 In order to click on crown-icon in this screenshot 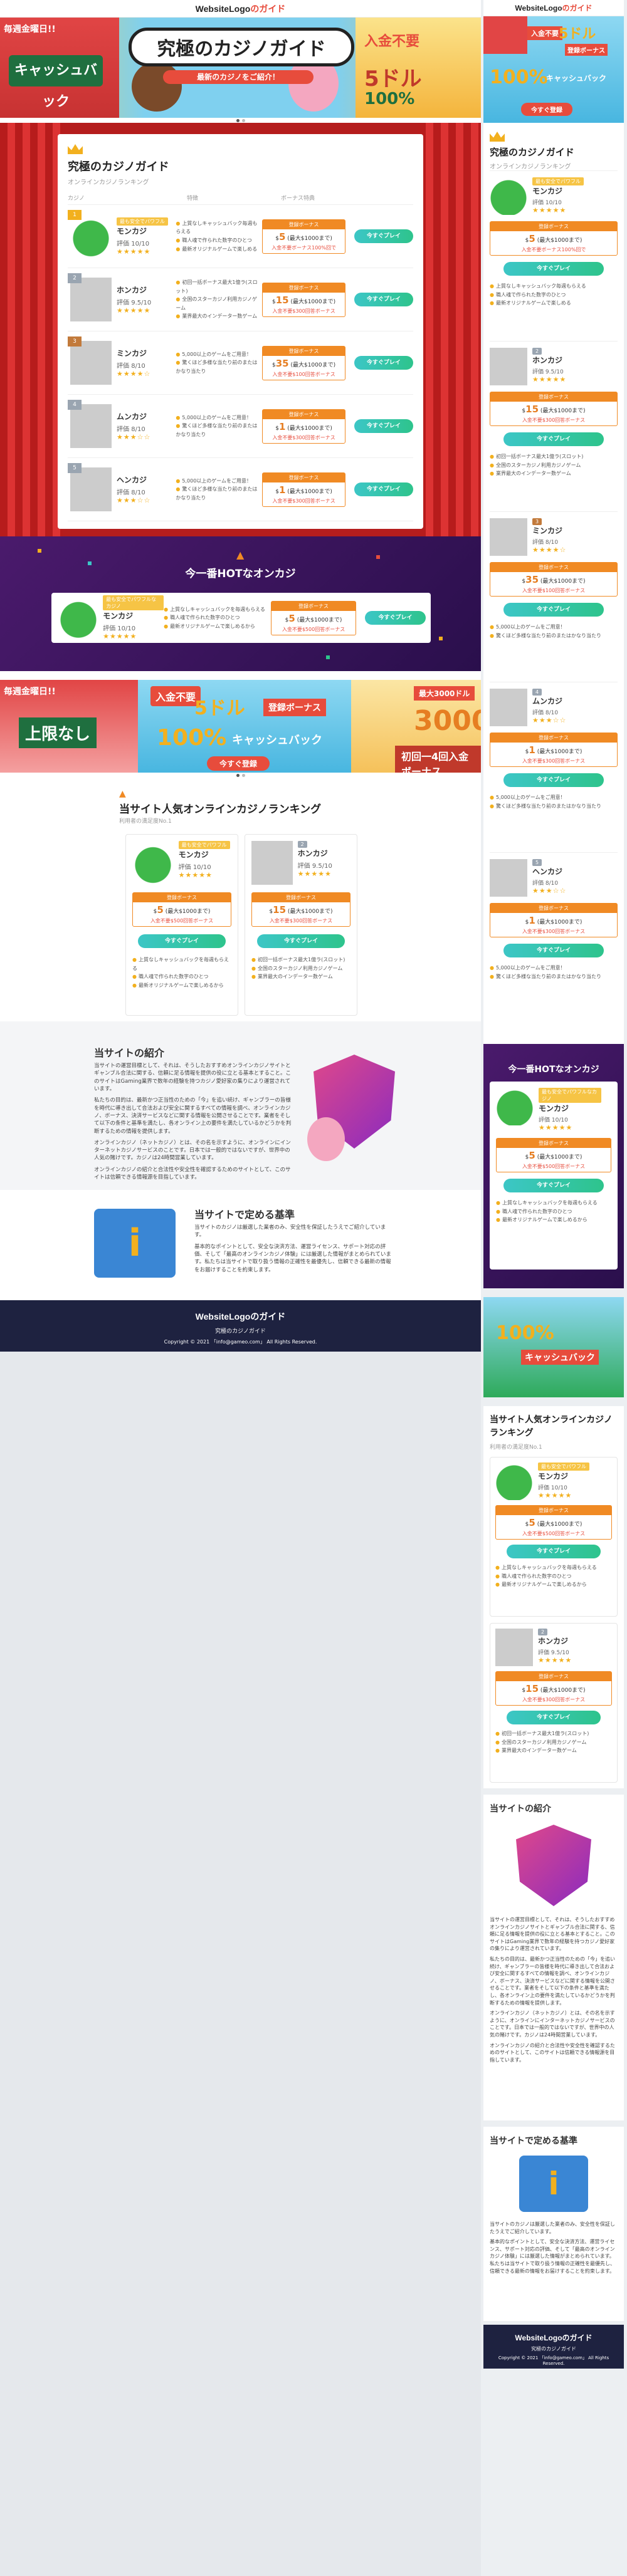, I will do `click(497, 137)`.